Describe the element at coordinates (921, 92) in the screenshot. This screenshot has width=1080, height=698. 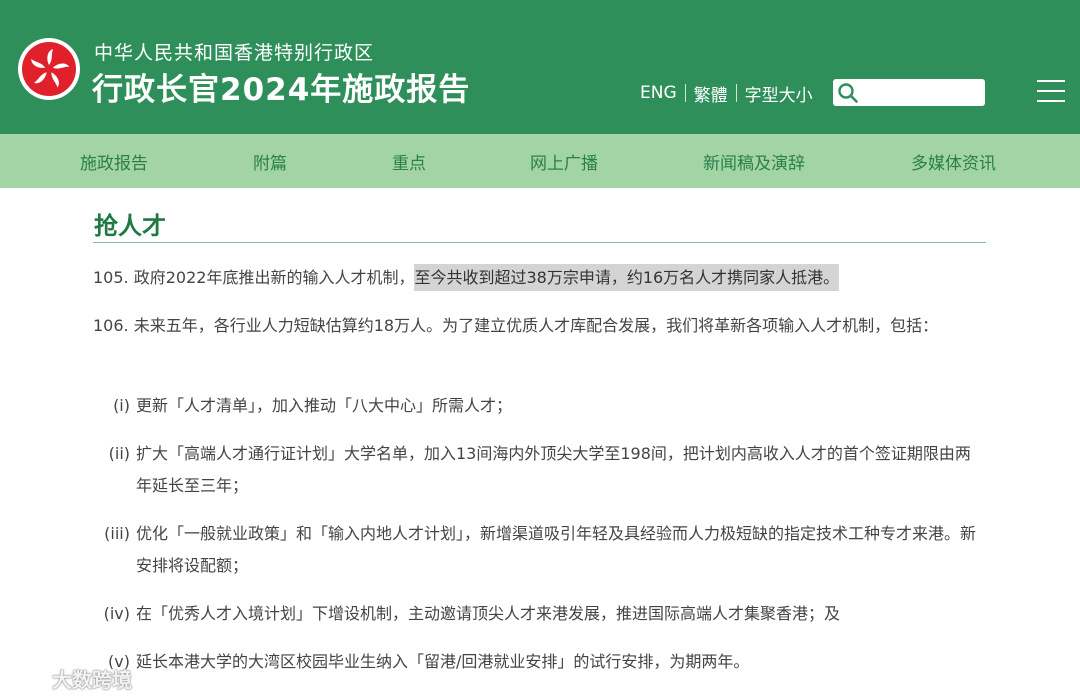
I see `search-input` at that location.